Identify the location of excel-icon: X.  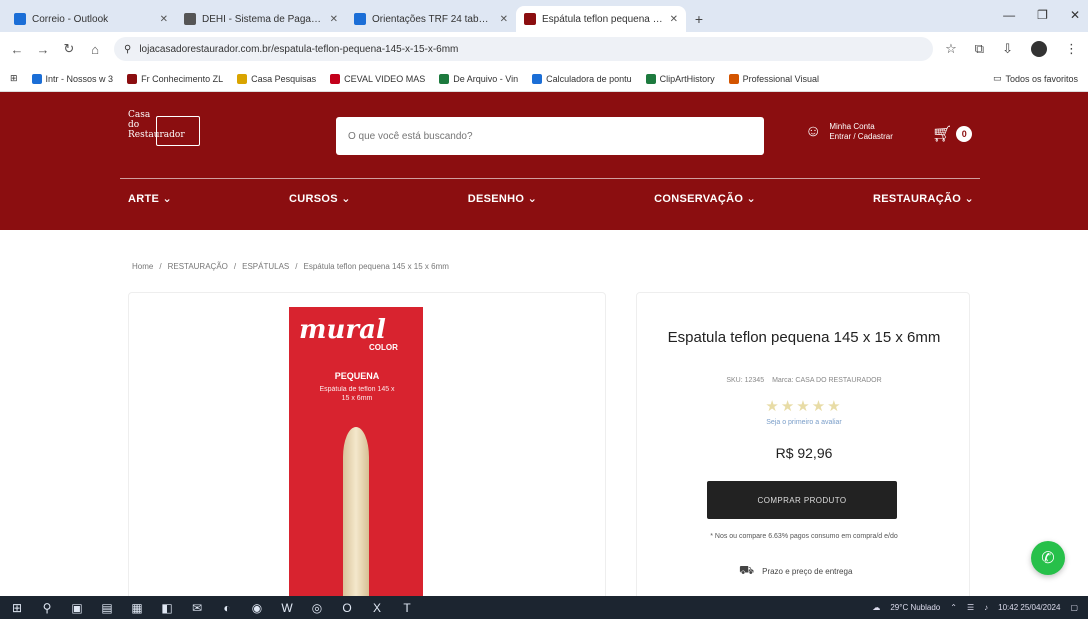
(377, 608).